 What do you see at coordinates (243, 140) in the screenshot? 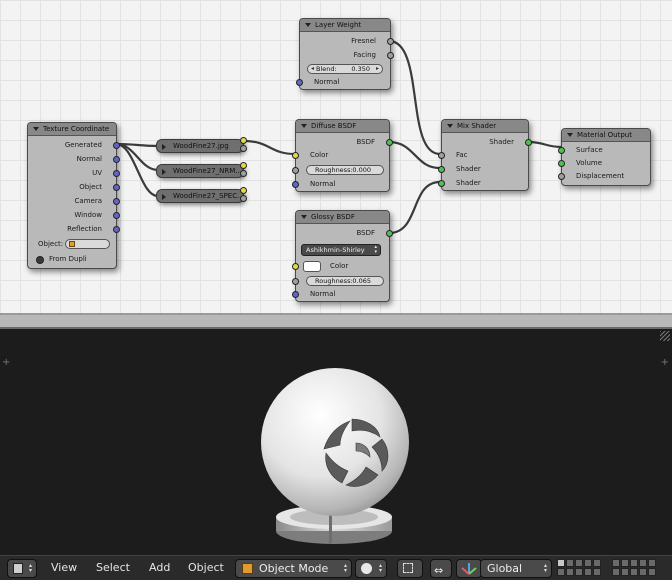
I see `texture1-color-socket` at bounding box center [243, 140].